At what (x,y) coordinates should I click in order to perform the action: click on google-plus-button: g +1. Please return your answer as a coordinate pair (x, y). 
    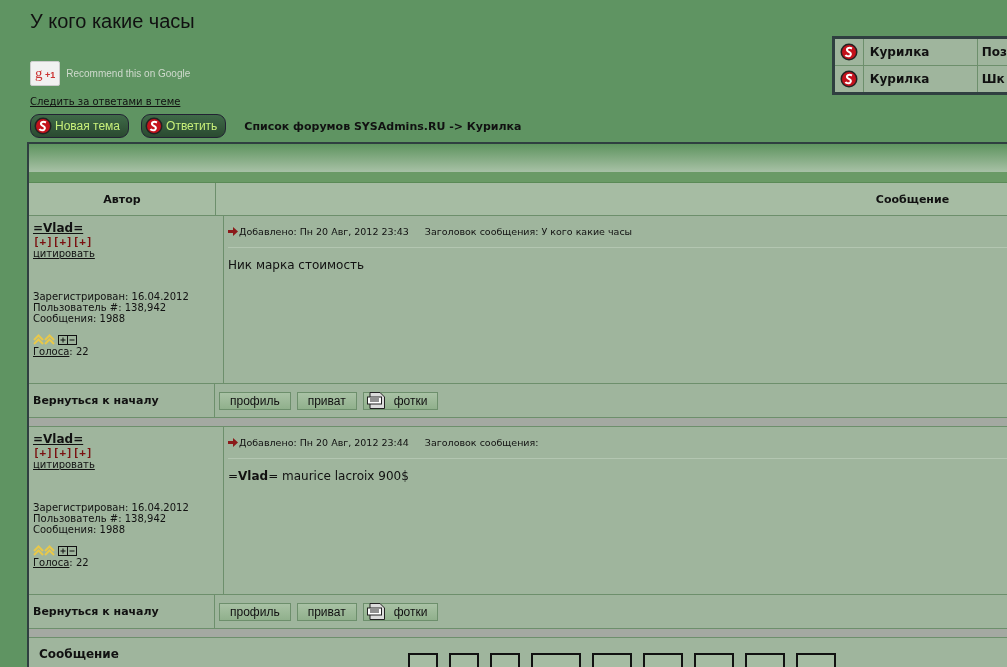
    Looking at the image, I should click on (45, 73).